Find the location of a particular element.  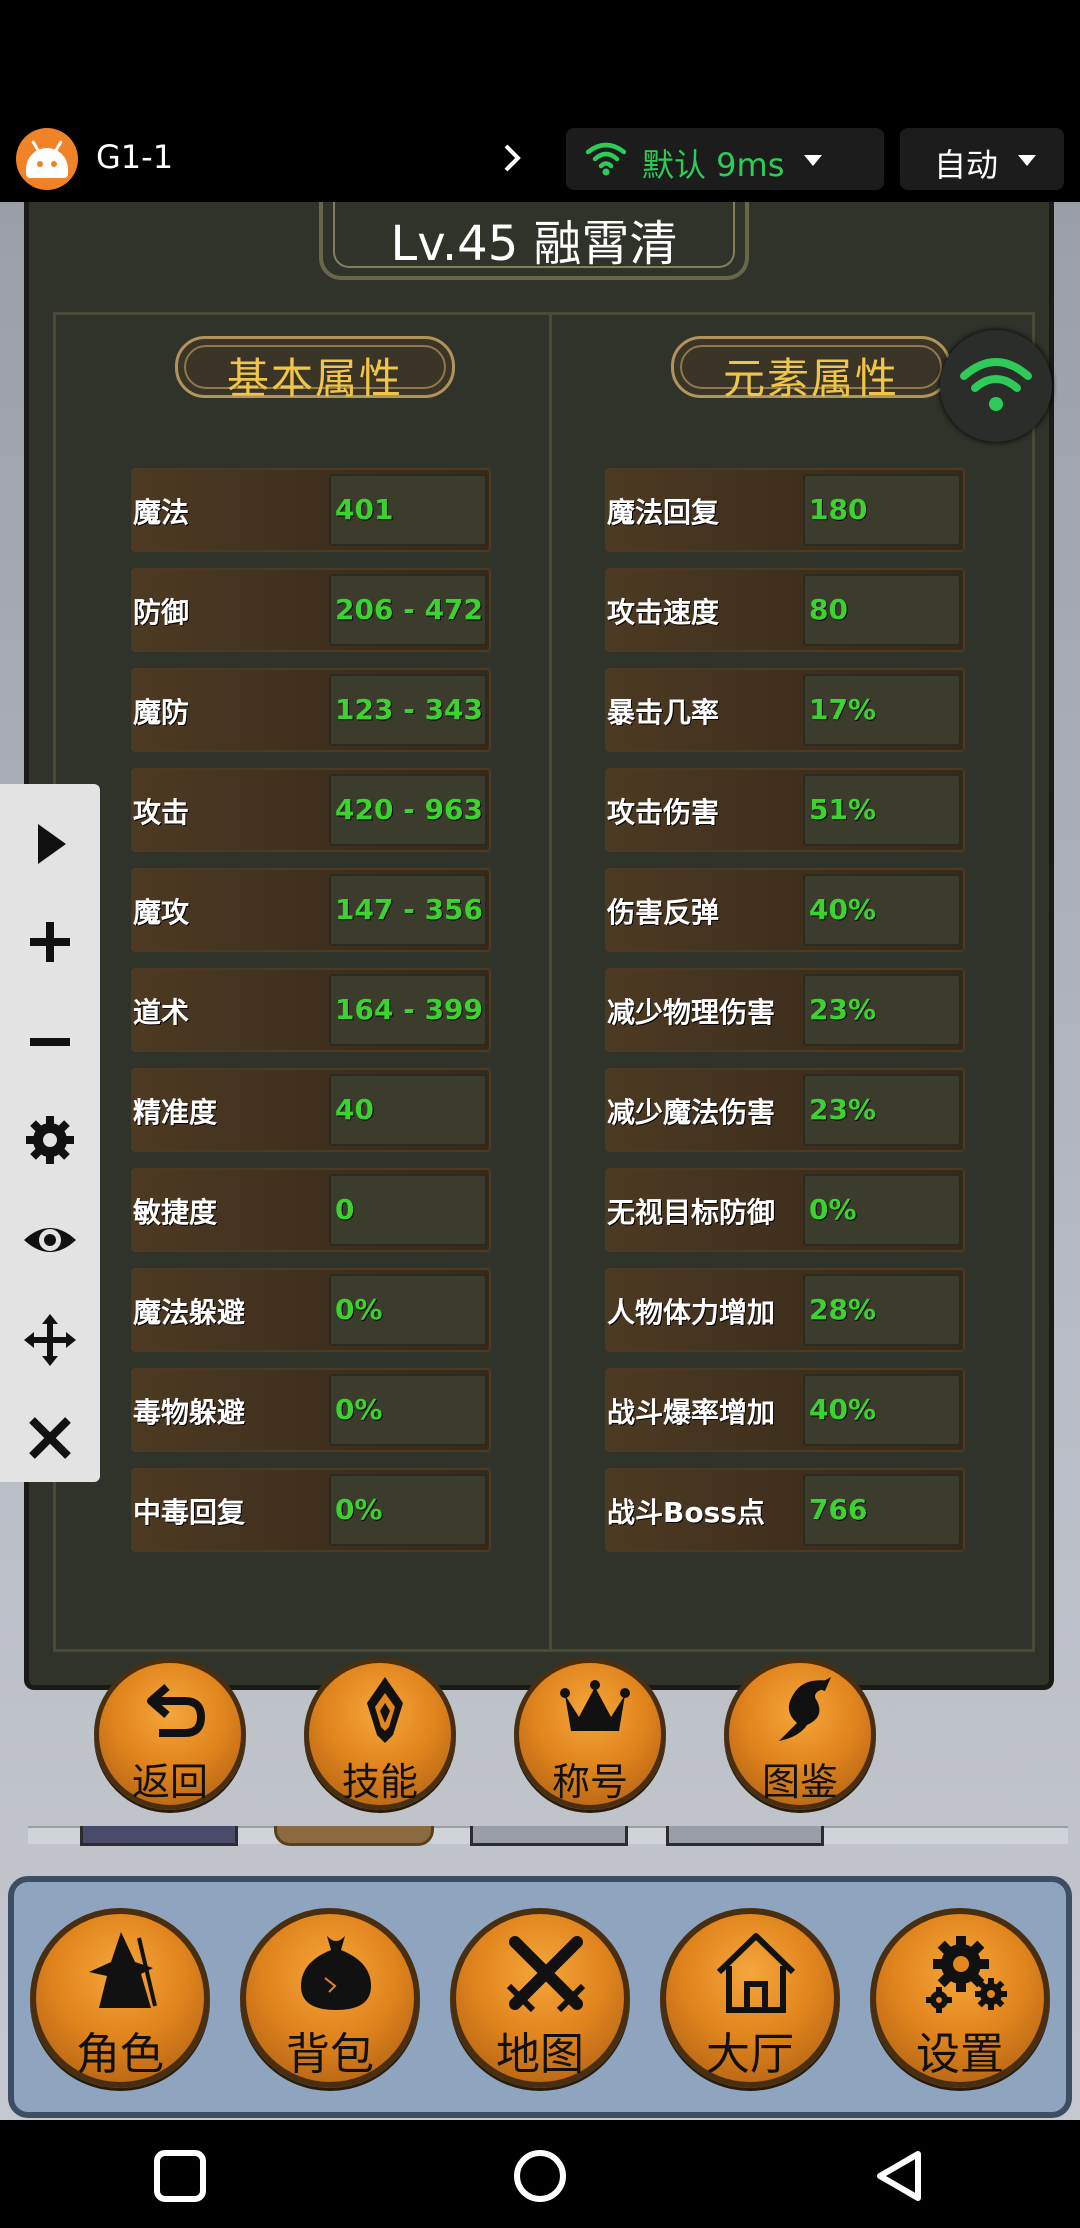

move-icon is located at coordinates (50, 1340).